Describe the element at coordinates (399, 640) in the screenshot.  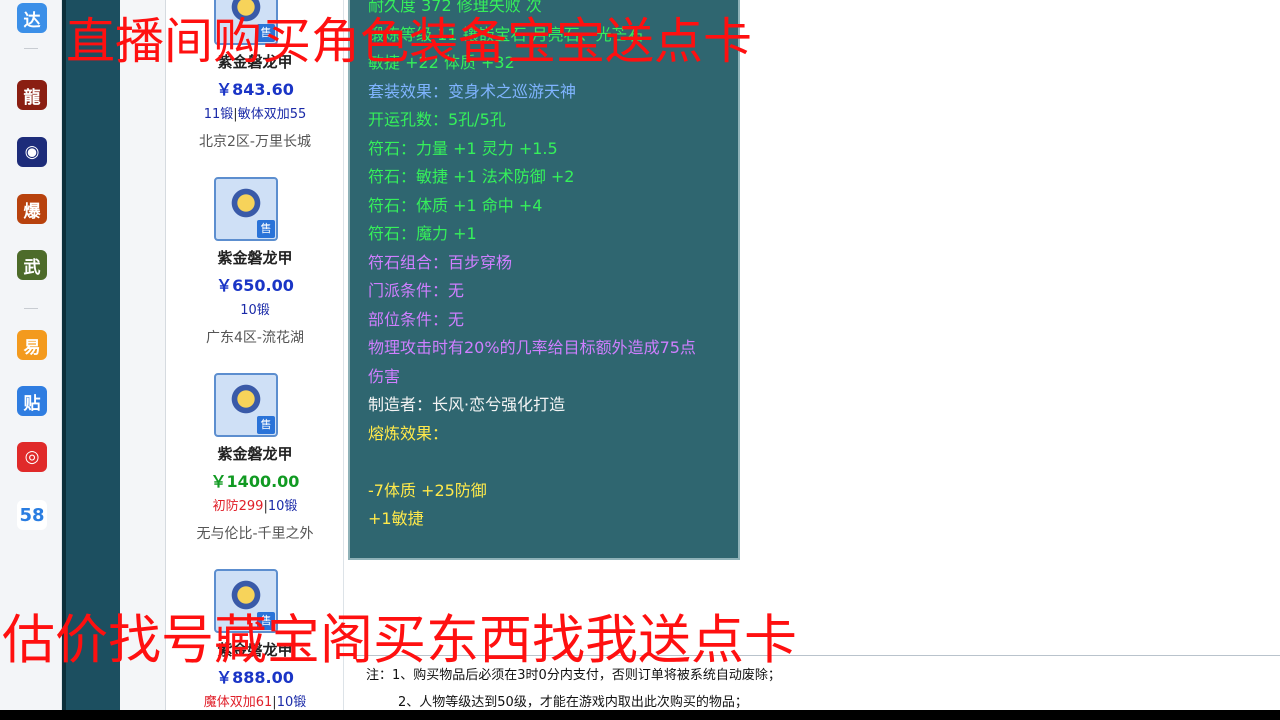
I see `overlay-bottom-caption: 估价找号藏宝阁买东西找我送点卡` at that location.